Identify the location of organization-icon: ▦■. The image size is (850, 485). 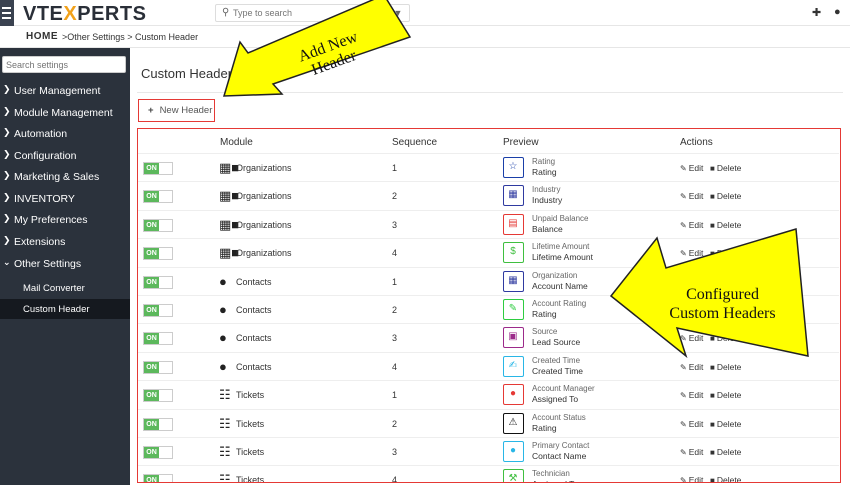
(229, 253).